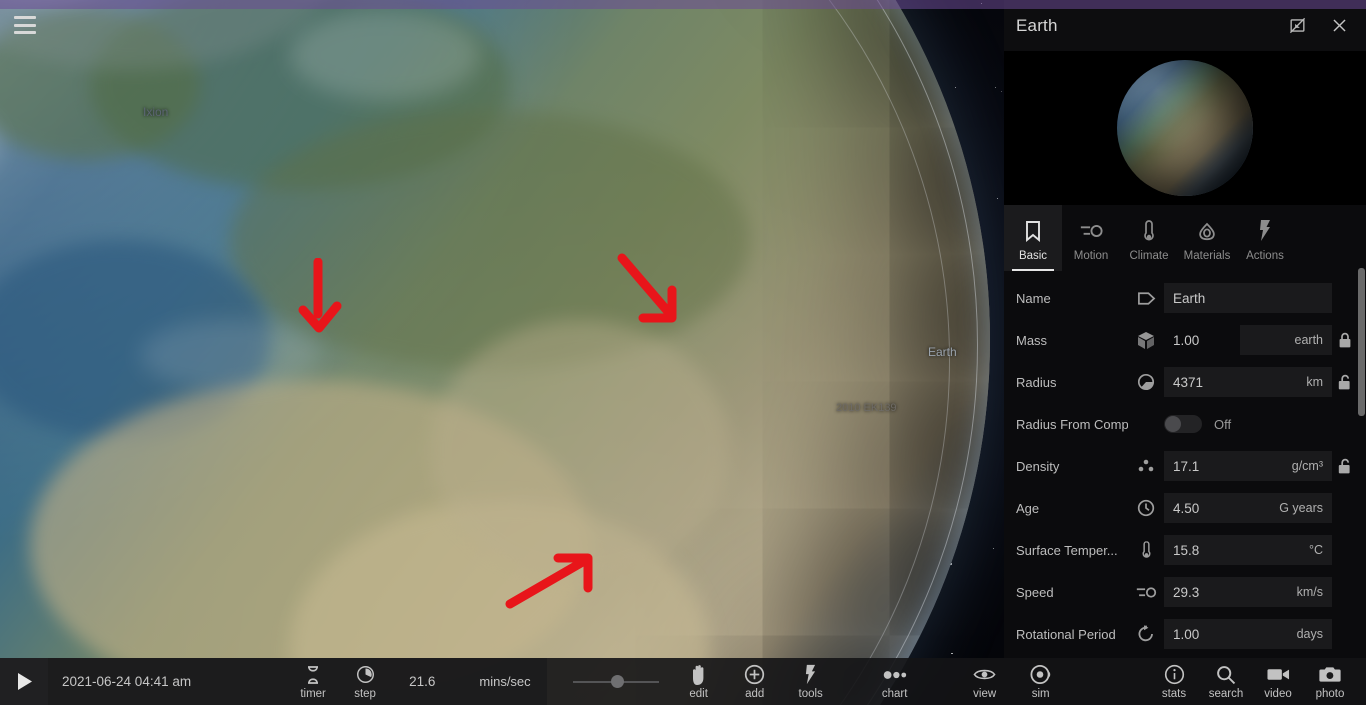 Image resolution: width=1366 pixels, height=705 pixels. What do you see at coordinates (1248, 550) in the screenshot?
I see `property-field: 15.8 °C` at bounding box center [1248, 550].